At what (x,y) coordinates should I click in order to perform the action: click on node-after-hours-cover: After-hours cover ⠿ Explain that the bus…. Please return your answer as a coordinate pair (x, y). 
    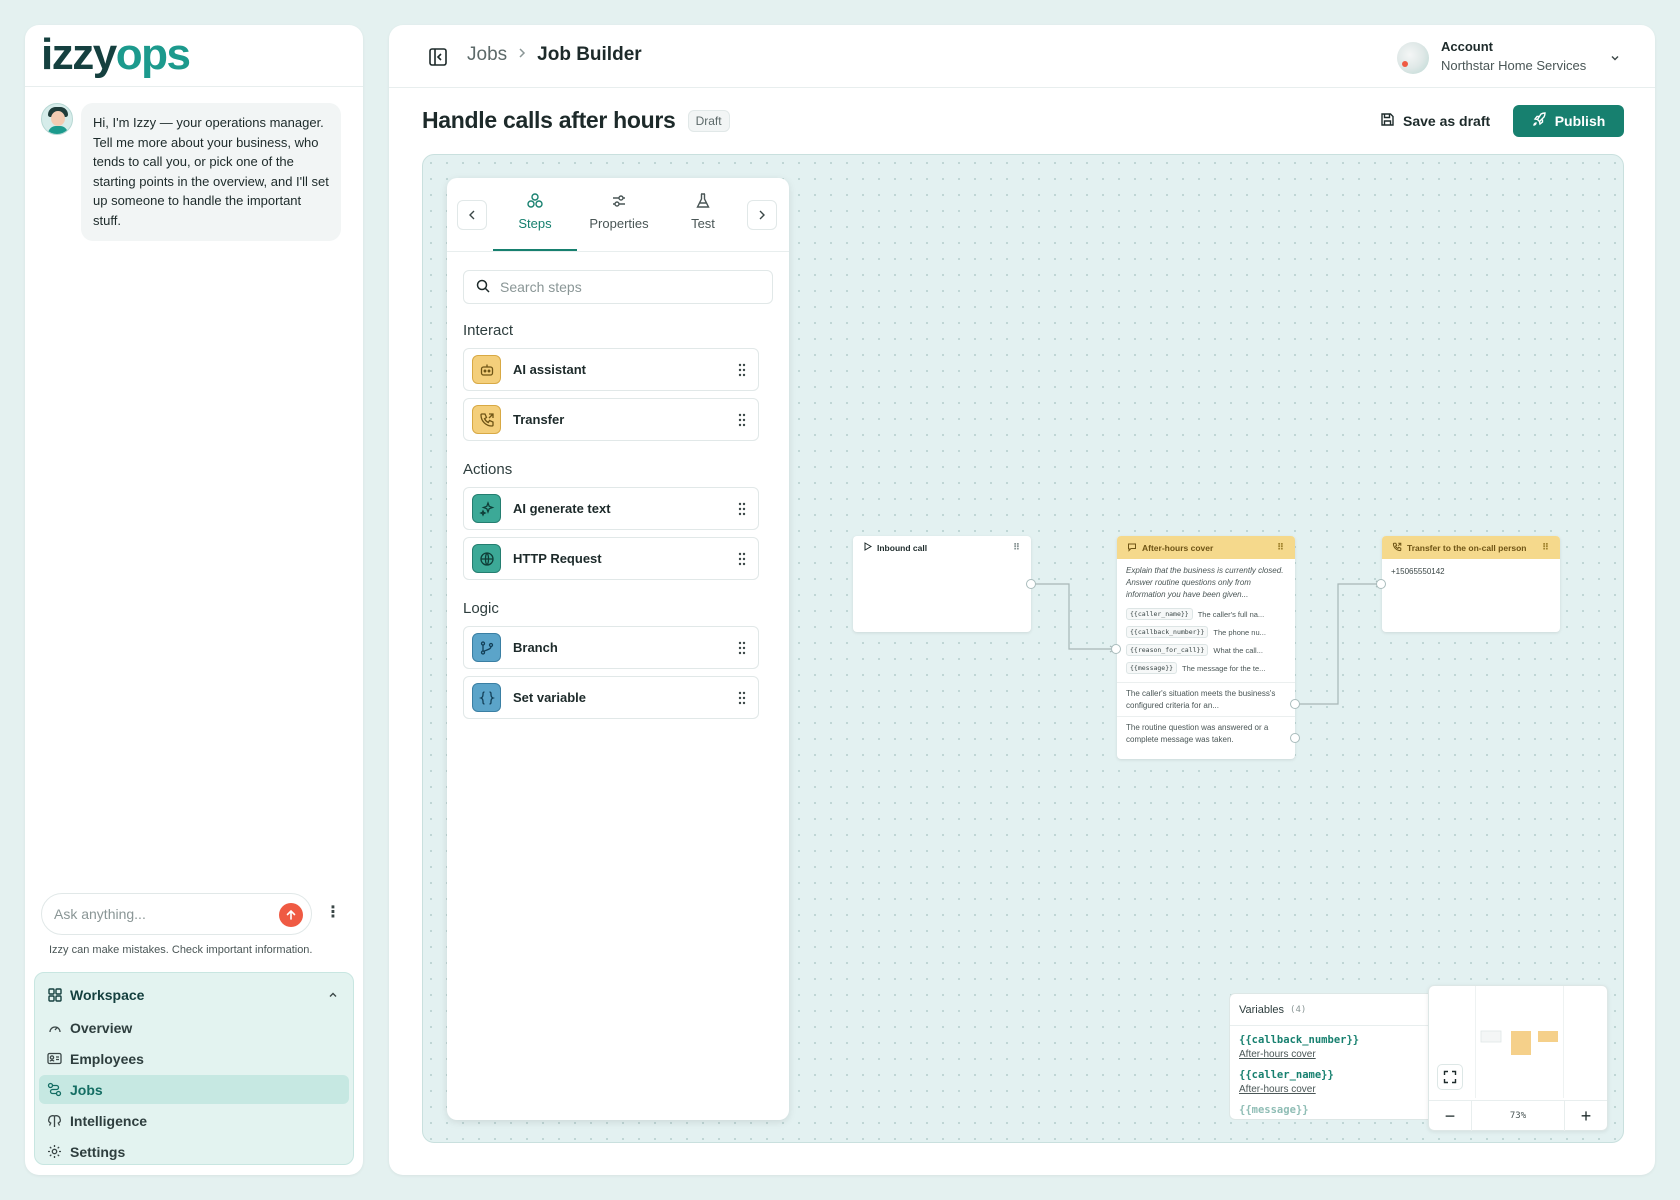
    Looking at the image, I should click on (1205, 647).